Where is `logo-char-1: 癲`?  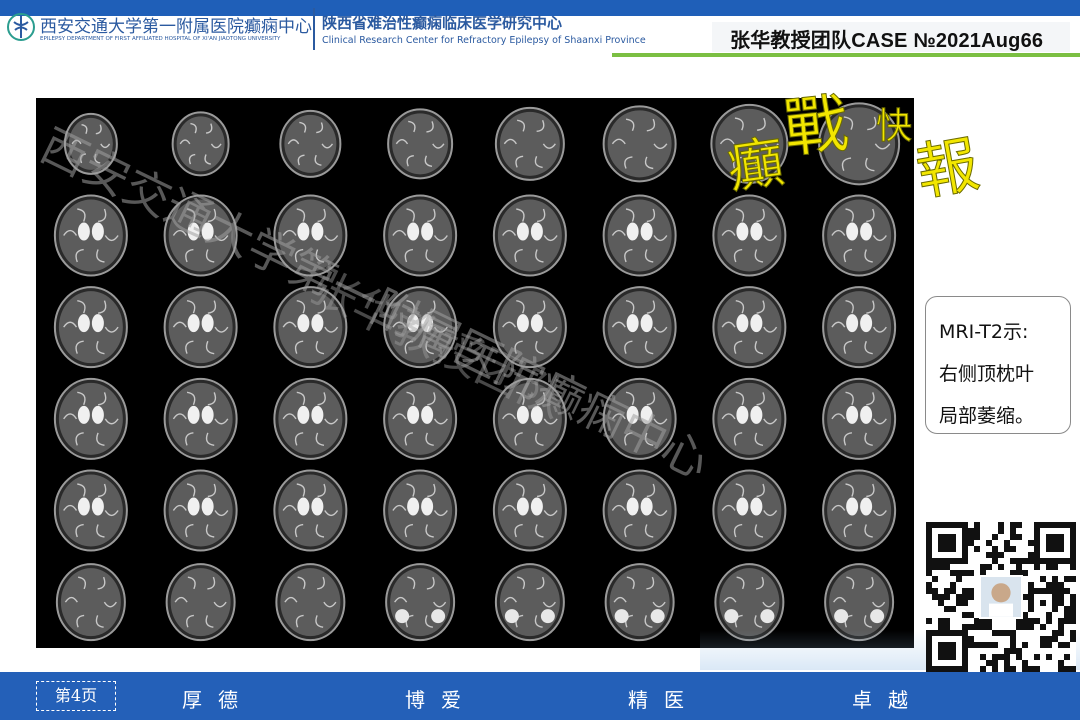 logo-char-1: 癲 is located at coordinates (757, 165).